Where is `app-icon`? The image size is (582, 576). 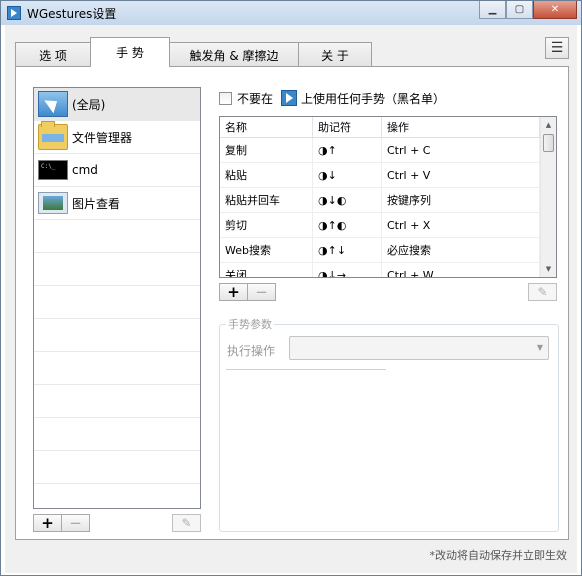 app-icon is located at coordinates (14, 13).